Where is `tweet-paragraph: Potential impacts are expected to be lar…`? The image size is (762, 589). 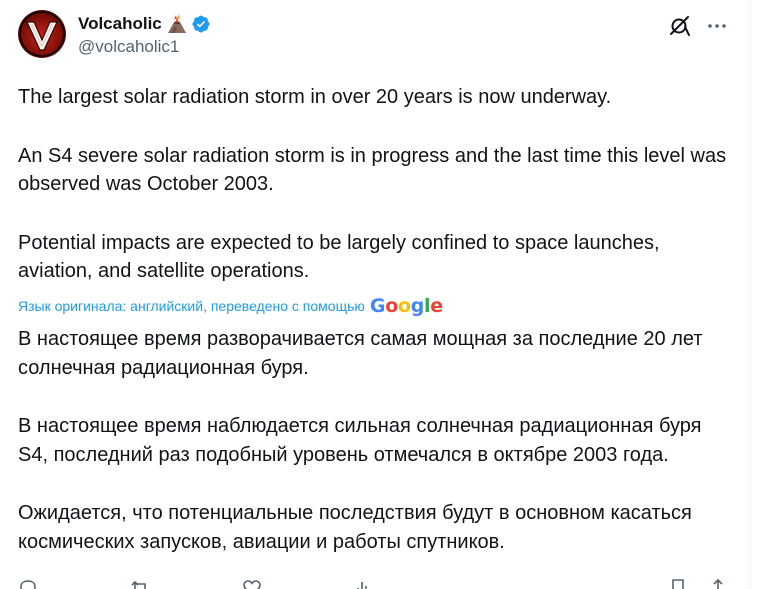 tweet-paragraph: Potential impacts are expected to be lar… is located at coordinates (339, 257).